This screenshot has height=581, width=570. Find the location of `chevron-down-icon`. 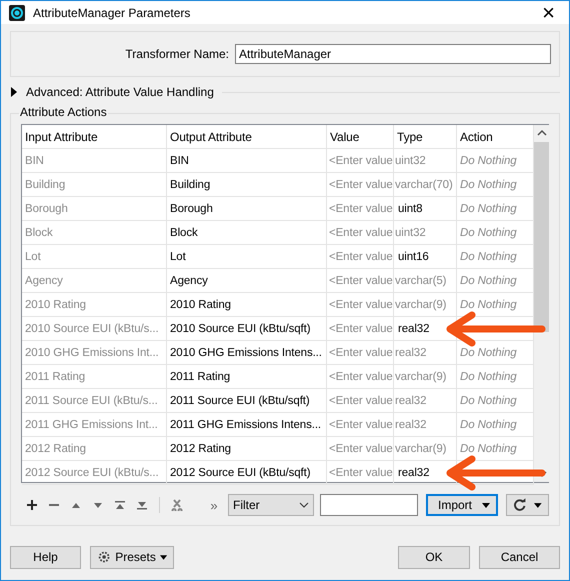

chevron-down-icon is located at coordinates (304, 505).